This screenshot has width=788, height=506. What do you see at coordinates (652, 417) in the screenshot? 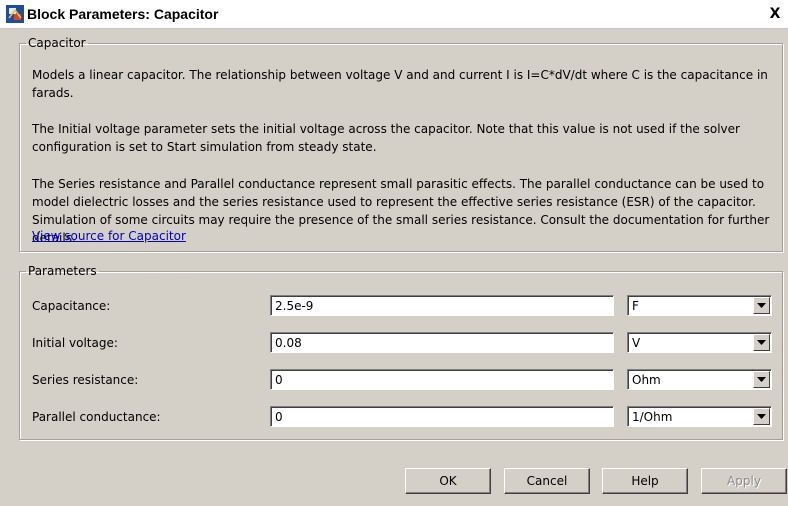
I see `parallel-conductance-unit-value: 1/Ohm` at bounding box center [652, 417].